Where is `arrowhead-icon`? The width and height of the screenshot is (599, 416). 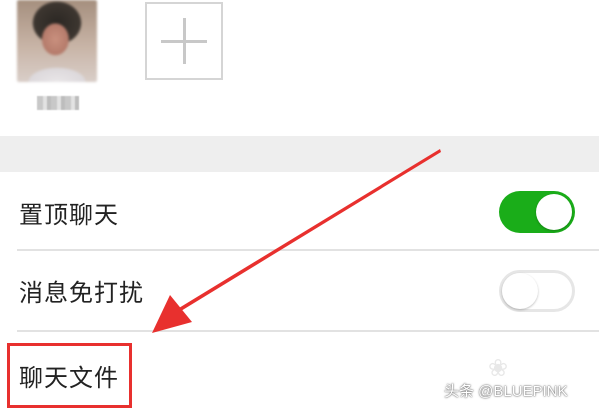
arrowhead-icon is located at coordinates (172, 314).